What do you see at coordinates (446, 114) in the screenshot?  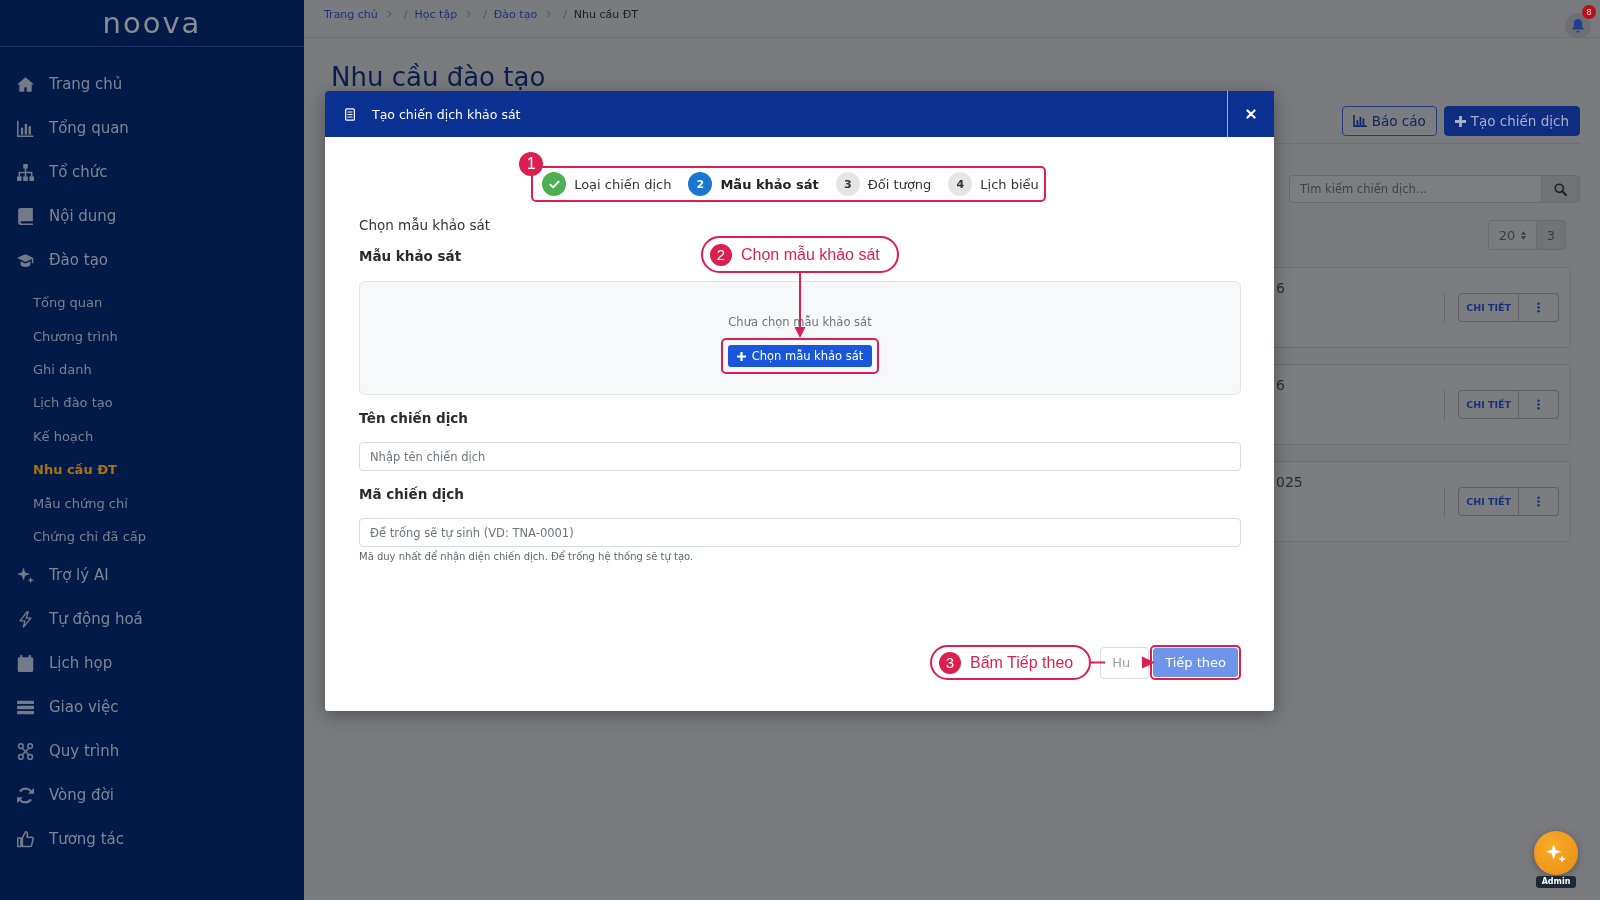 I see `modal-title: Tạo chiến dịch khảo sát` at bounding box center [446, 114].